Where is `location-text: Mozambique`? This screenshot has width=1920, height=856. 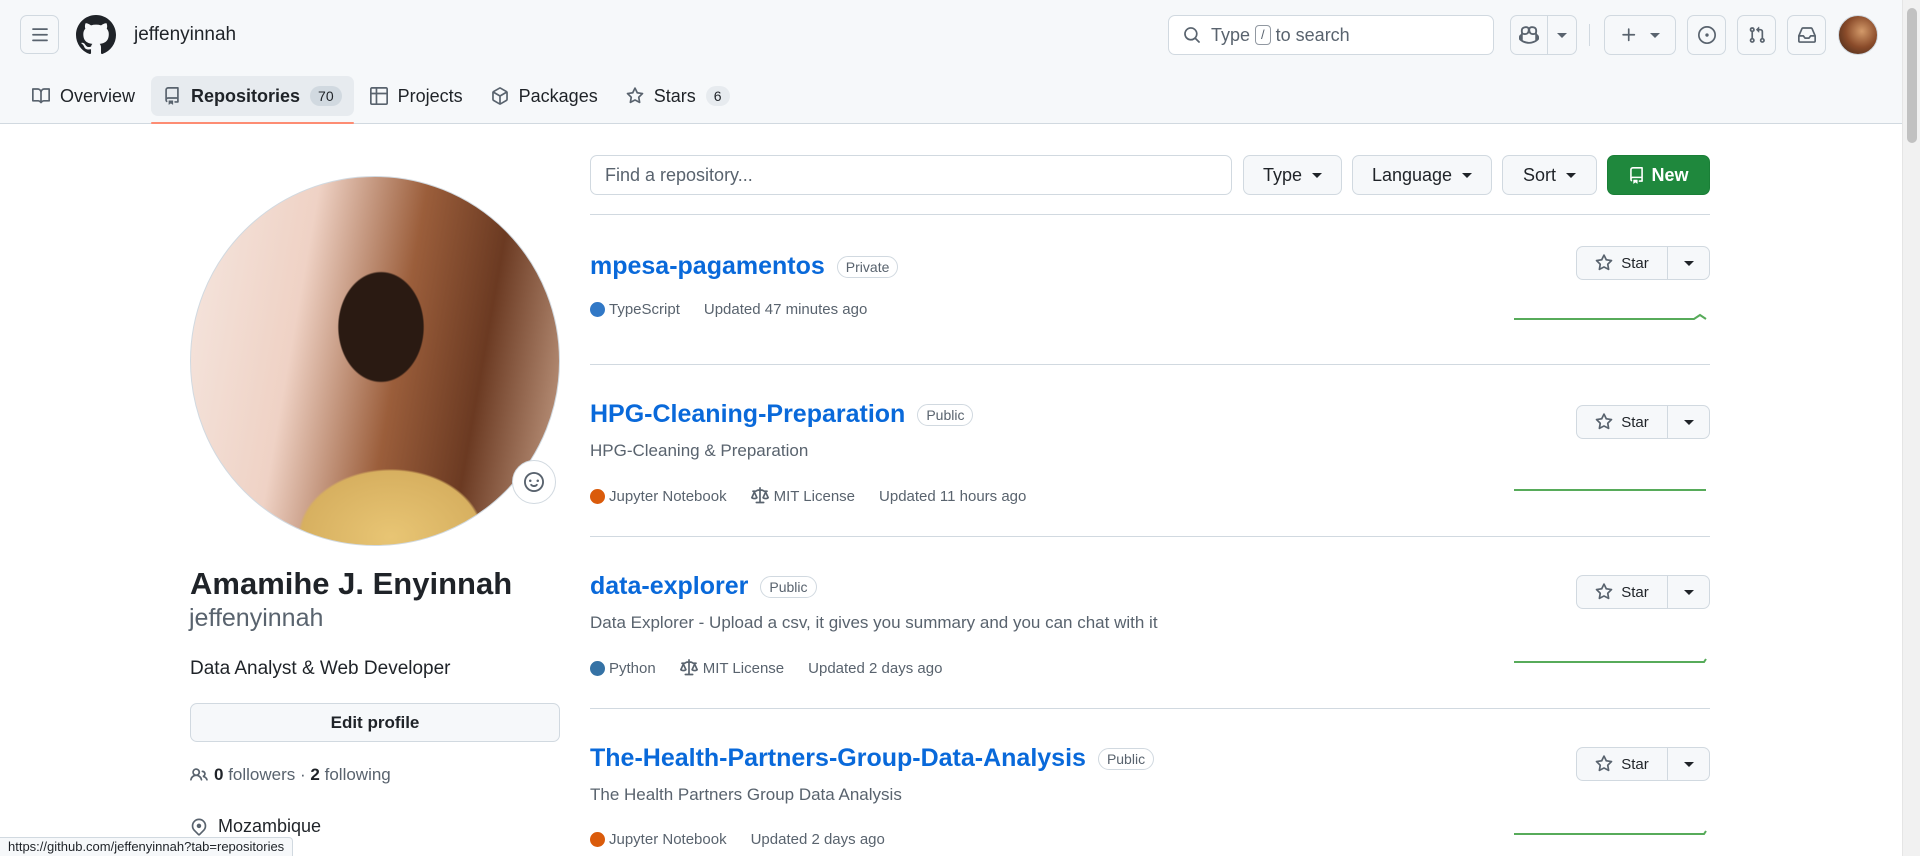
location-text: Mozambique is located at coordinates (270, 826).